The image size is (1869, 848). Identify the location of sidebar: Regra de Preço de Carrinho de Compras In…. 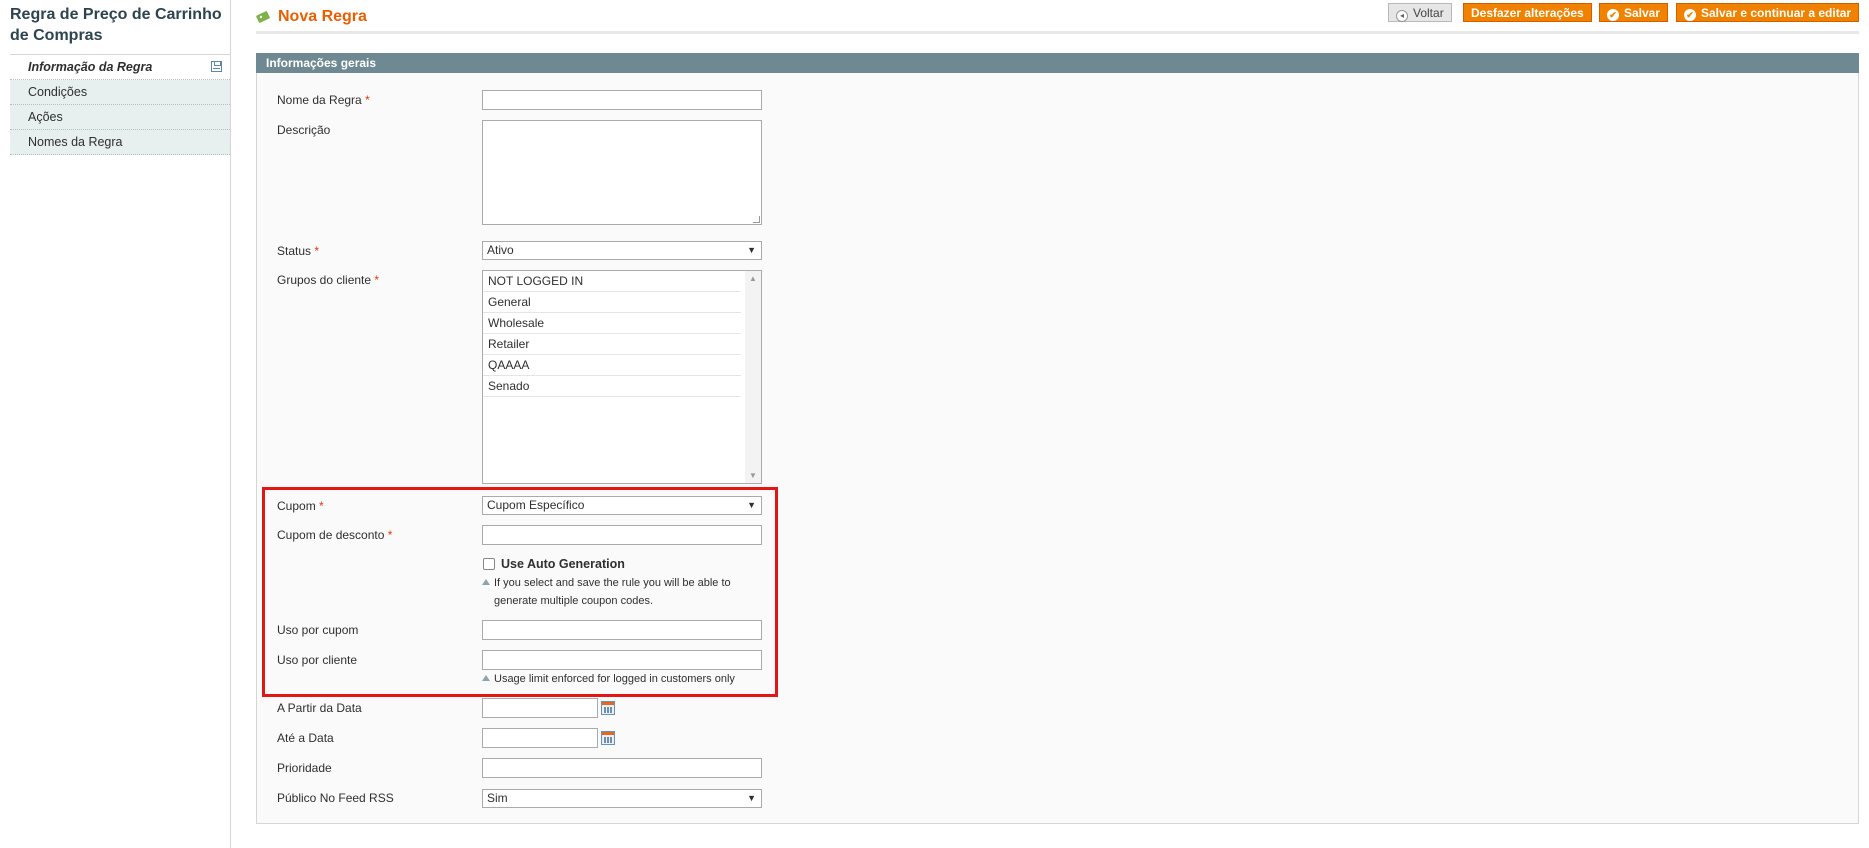
(115, 424).